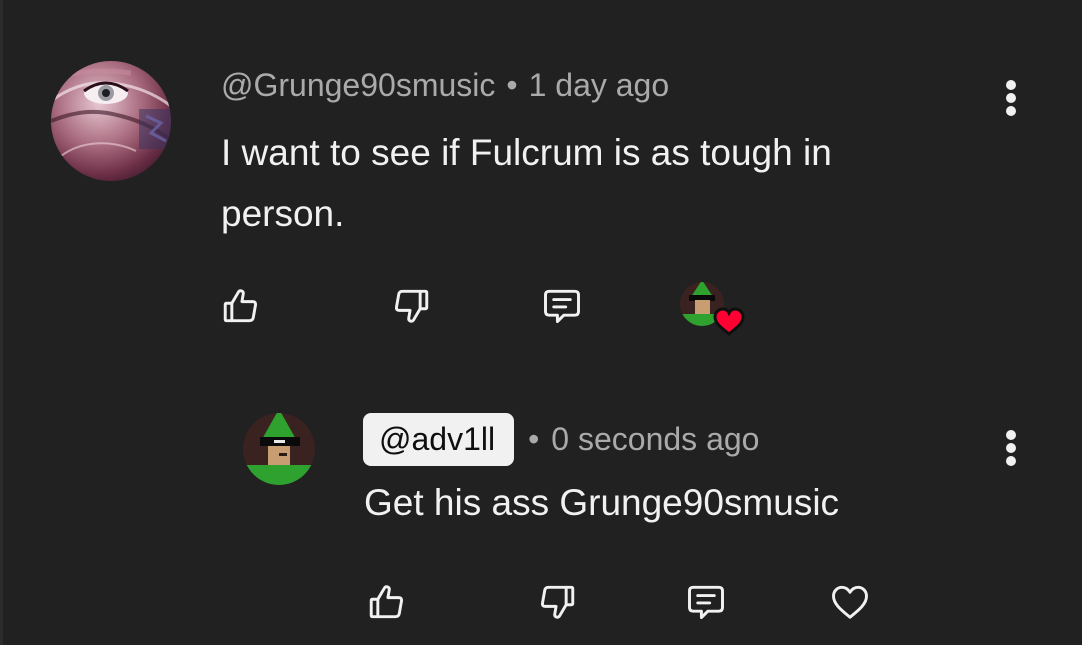 This screenshot has height=645, width=1082. I want to click on reply-author-chip: @adv1ll, so click(439, 439).